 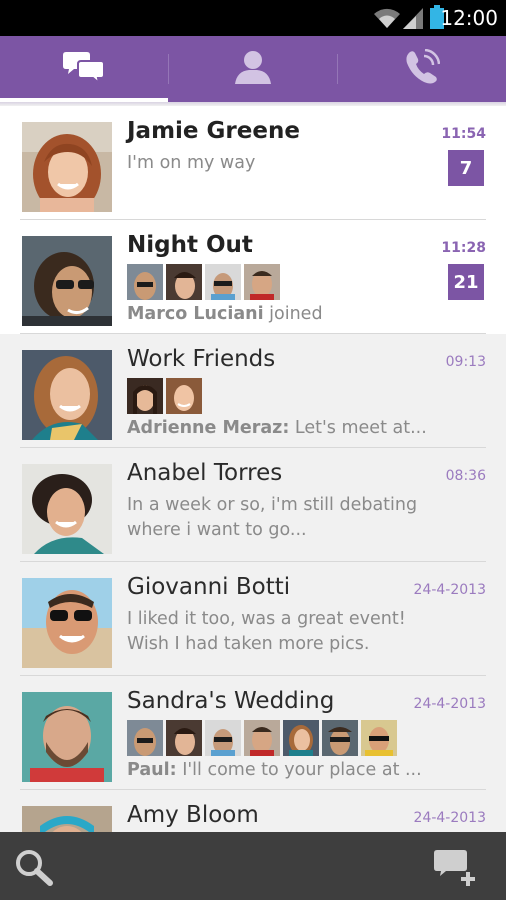 What do you see at coordinates (413, 20) in the screenshot?
I see `signal-icon` at bounding box center [413, 20].